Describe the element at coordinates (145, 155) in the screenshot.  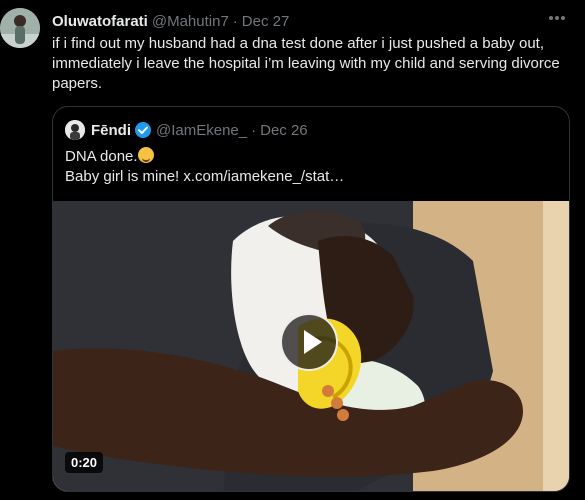
I see `grinning-sweat-emoji` at that location.